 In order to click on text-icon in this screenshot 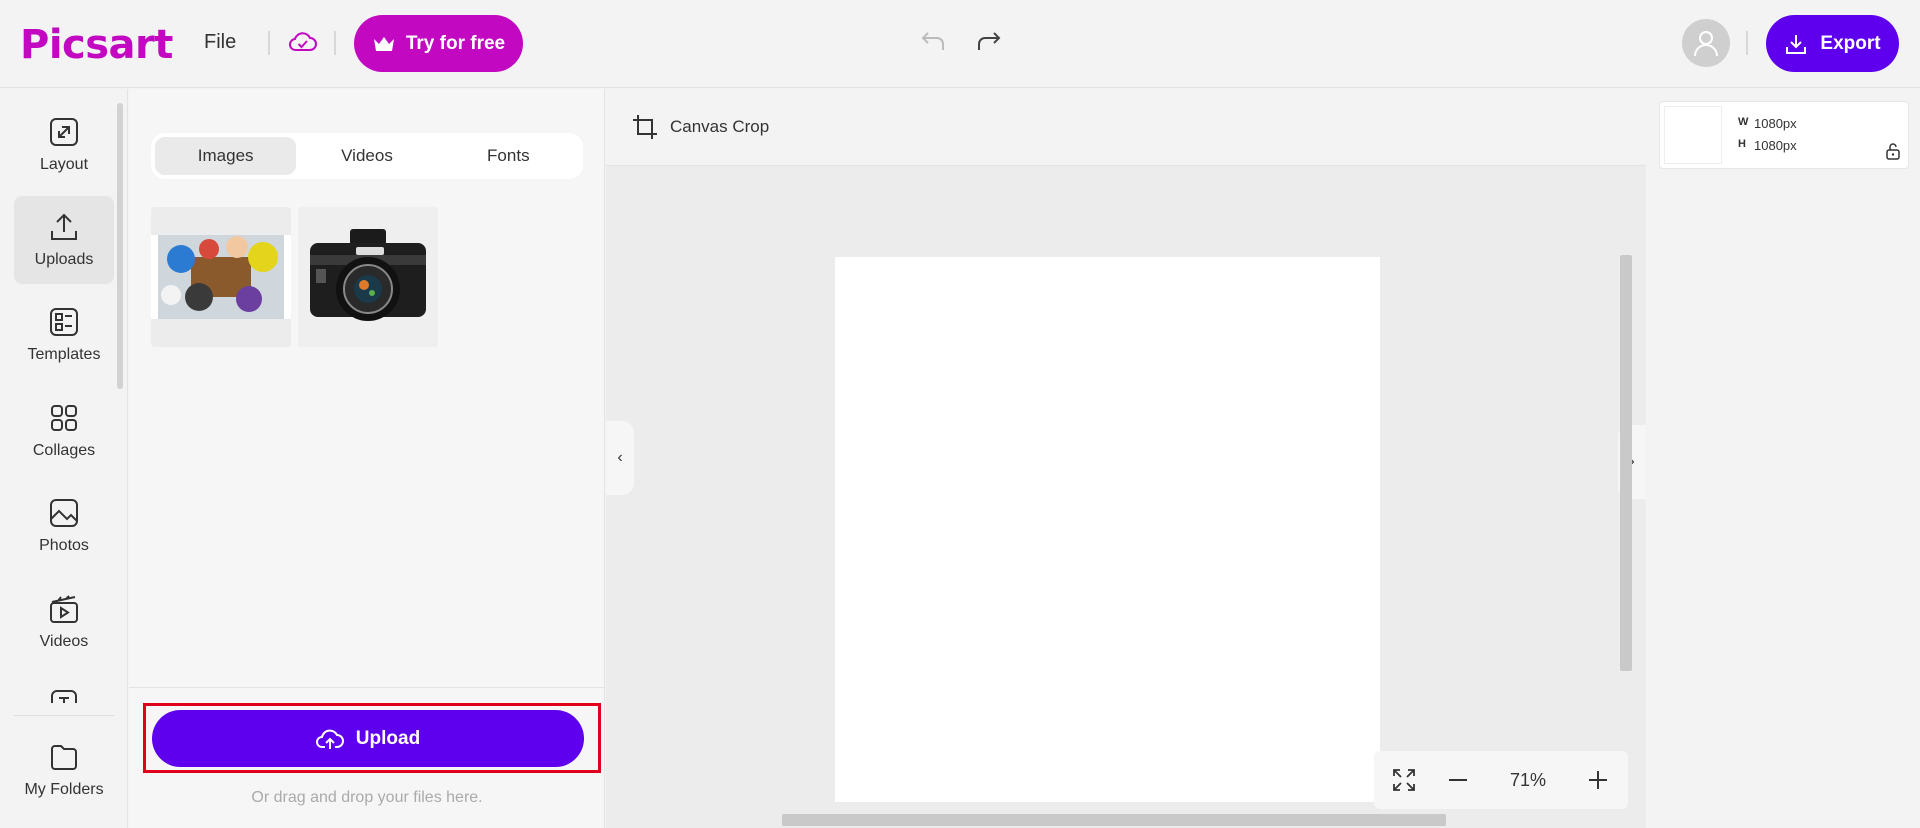, I will do `click(64, 696)`.